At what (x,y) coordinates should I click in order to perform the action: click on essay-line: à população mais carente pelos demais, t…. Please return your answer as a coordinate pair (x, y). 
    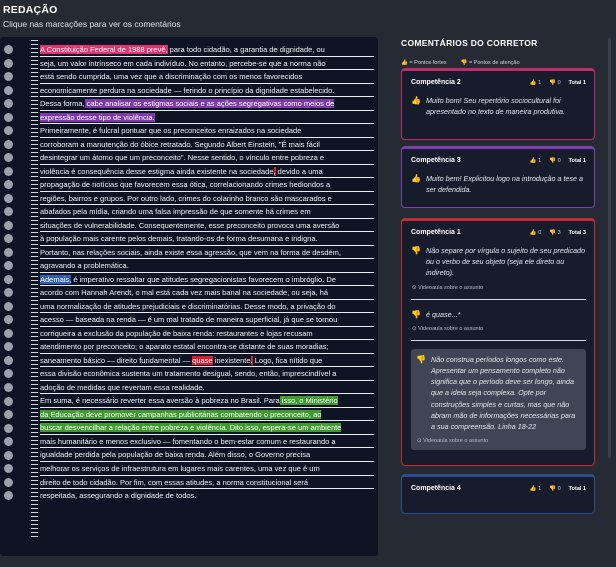
    Looking at the image, I should click on (207, 239).